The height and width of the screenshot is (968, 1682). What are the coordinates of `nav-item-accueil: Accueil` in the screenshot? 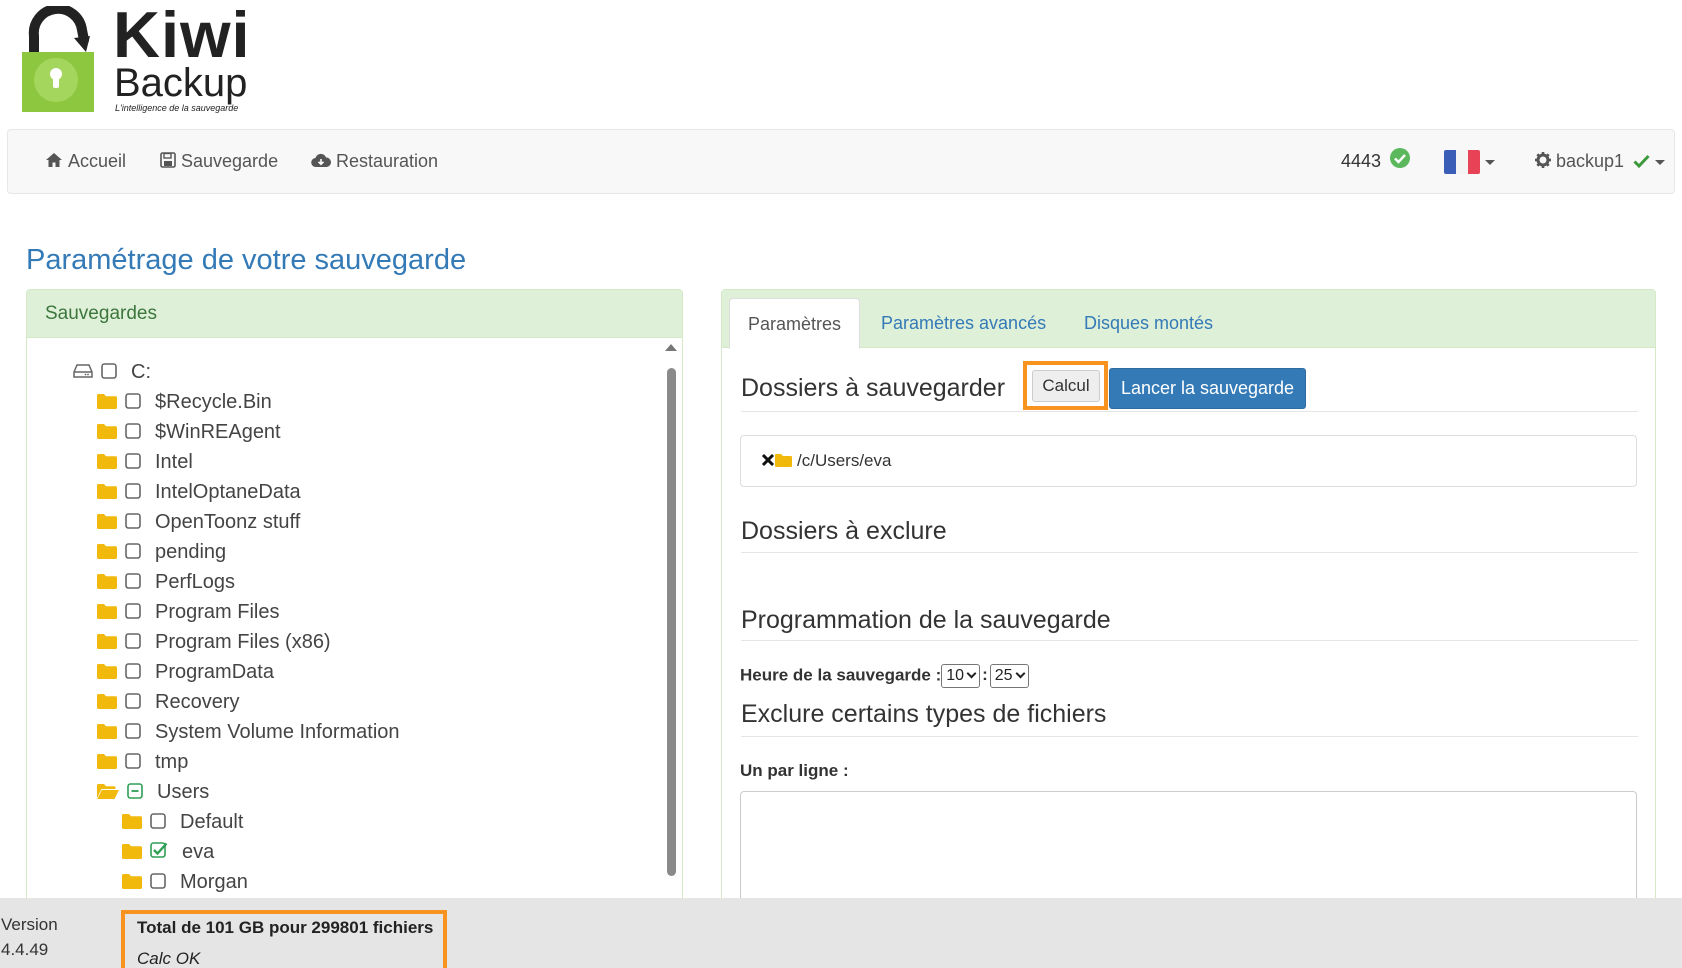 It's located at (85, 161).